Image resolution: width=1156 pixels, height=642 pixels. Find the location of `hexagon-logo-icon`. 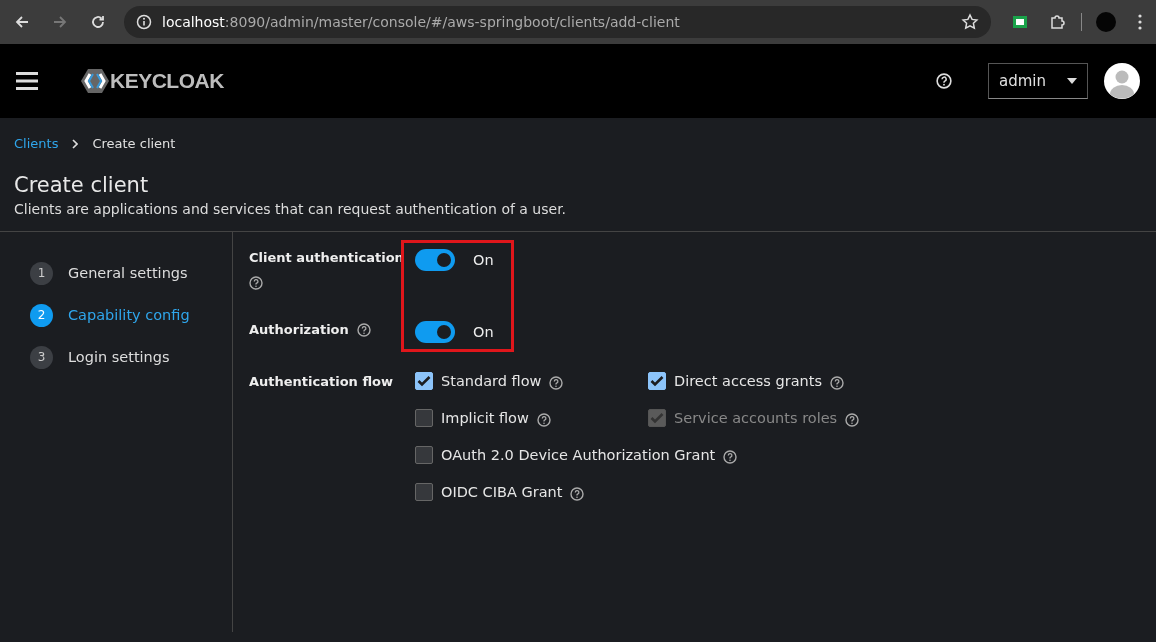

hexagon-logo-icon is located at coordinates (95, 81).